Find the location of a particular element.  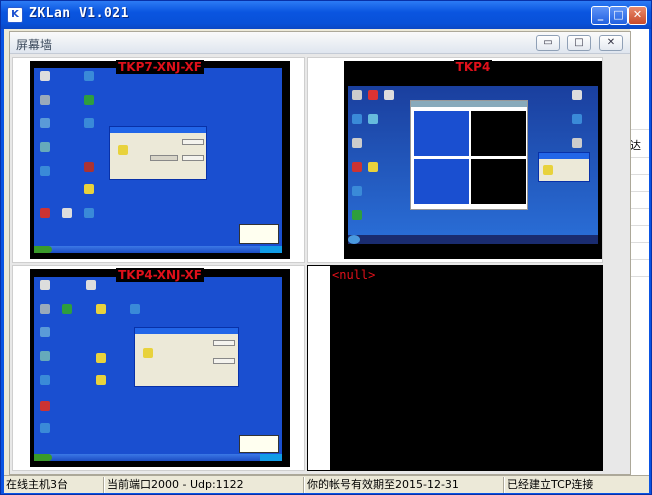

screen-wall-title-bar: 屏幕墙 ▭ □ ✕ is located at coordinates (320, 43).